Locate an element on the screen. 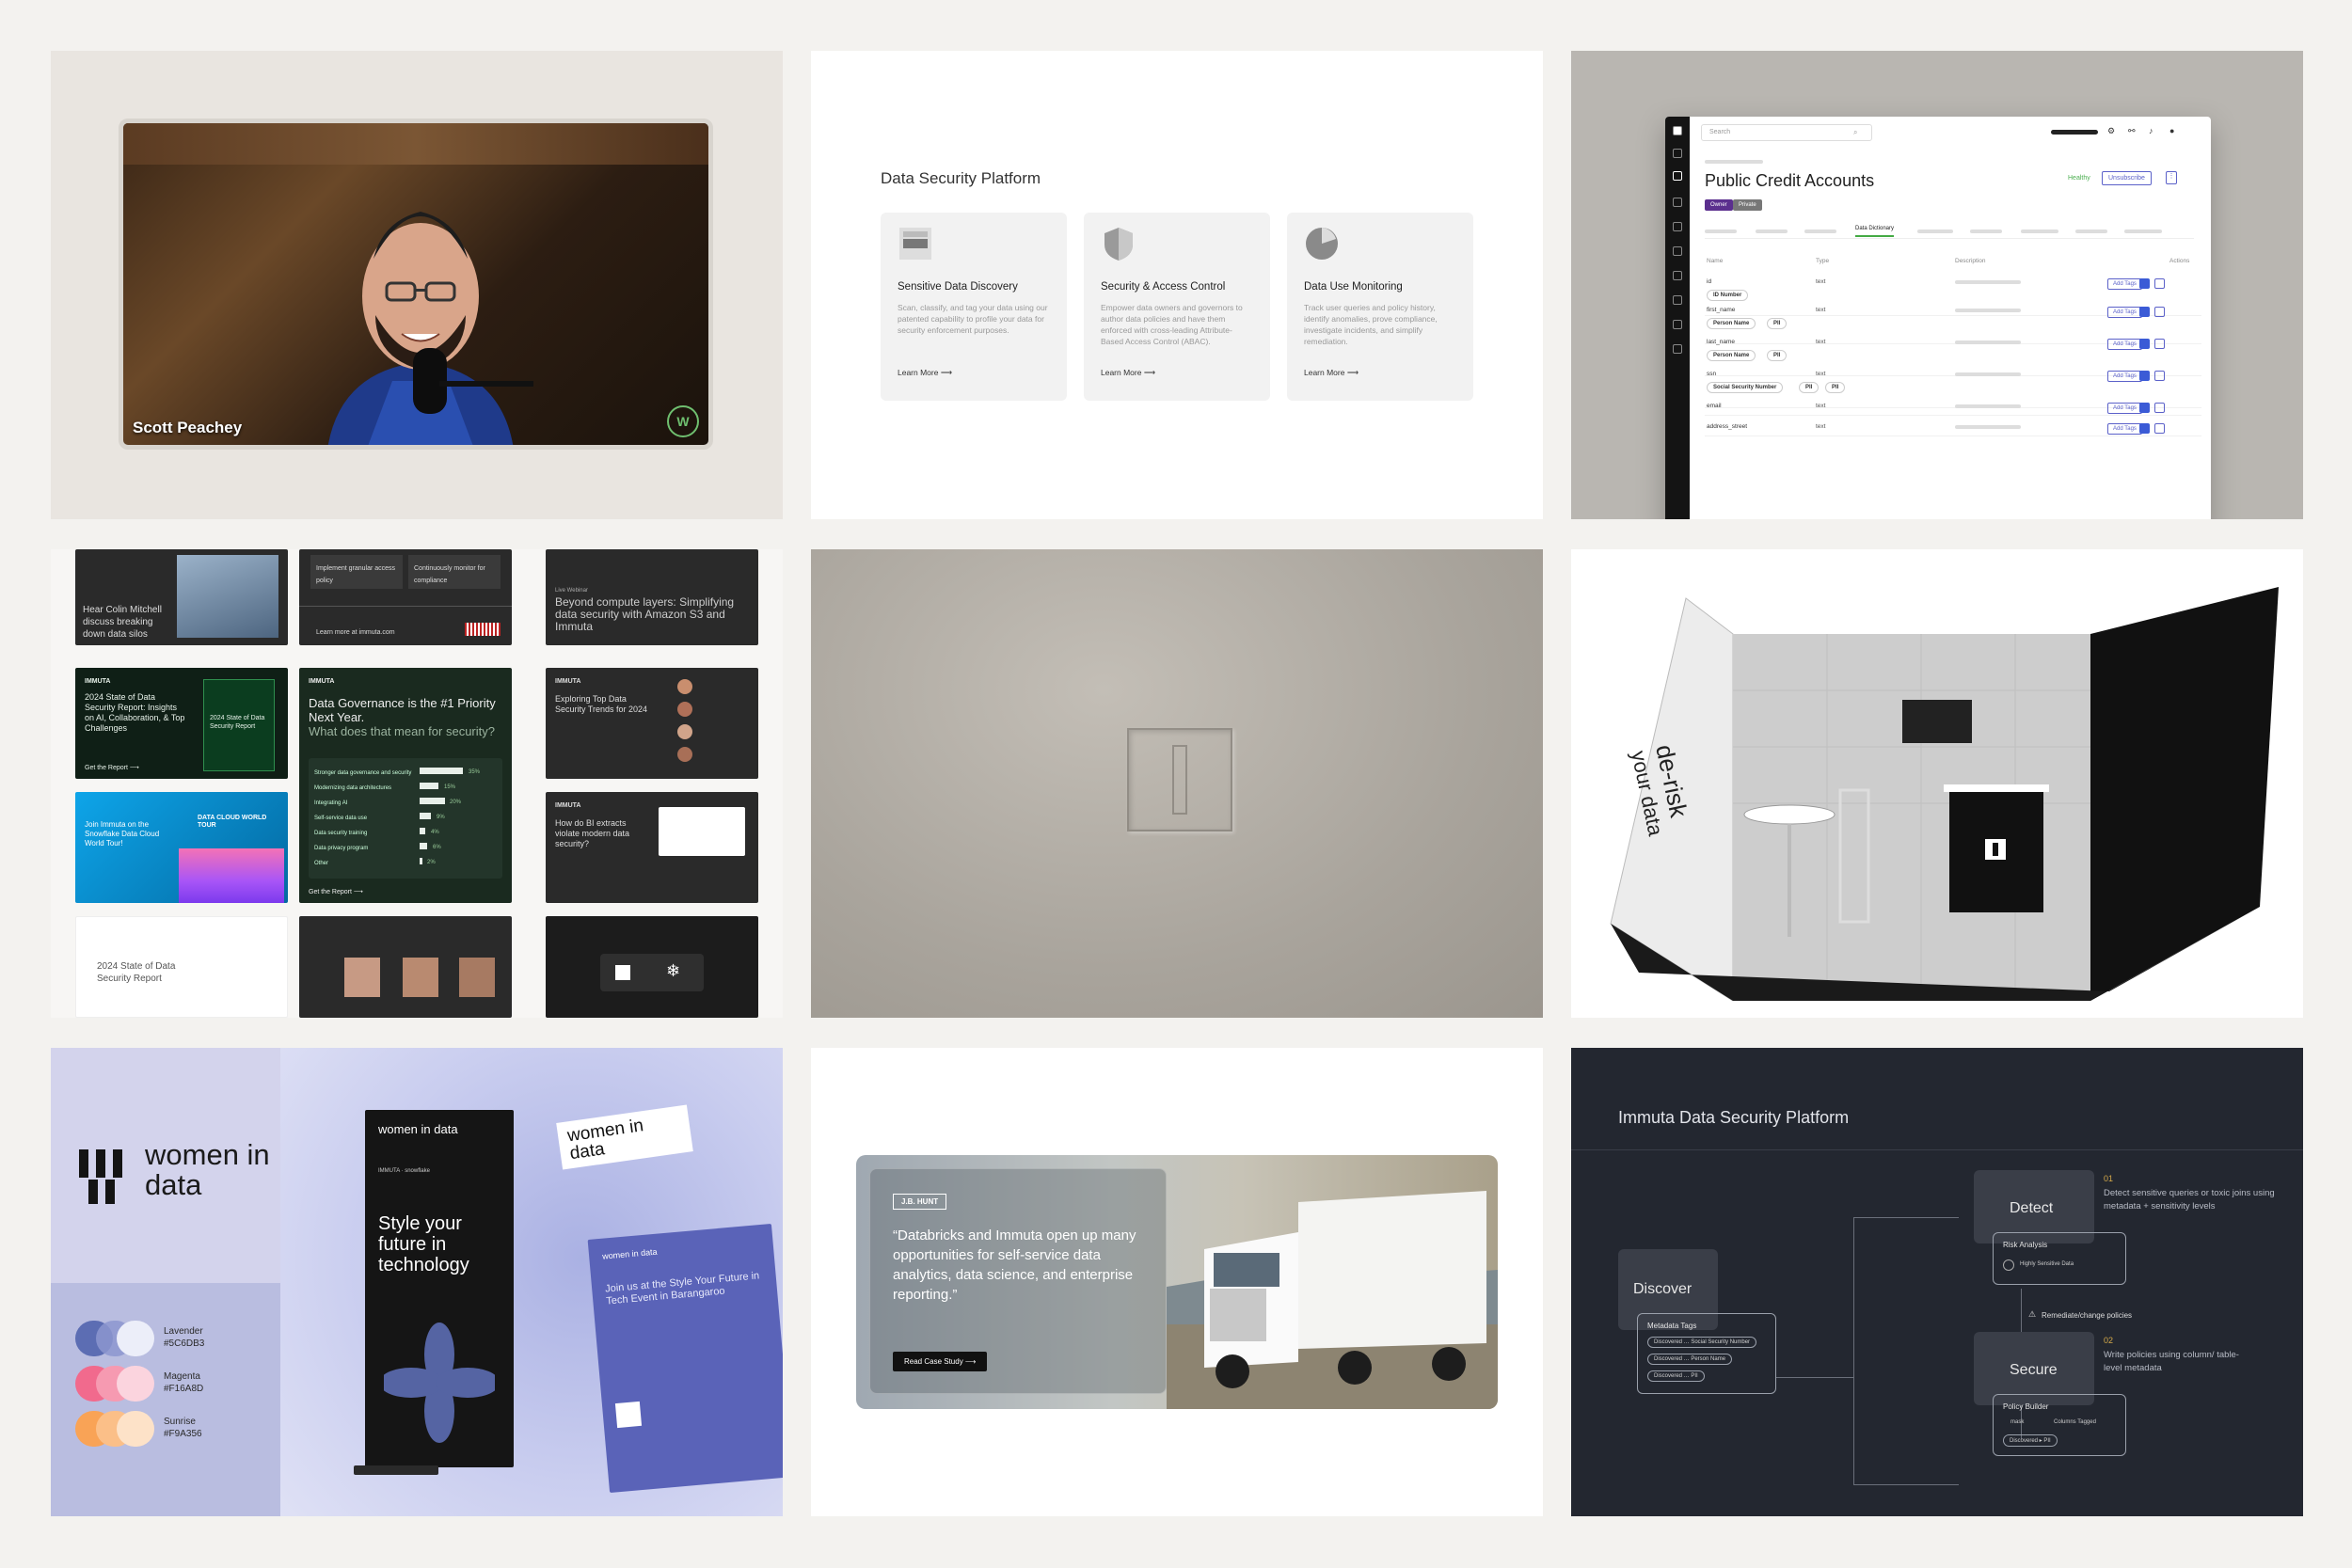 This screenshot has height=1568, width=2352. desc-placeholder is located at coordinates (1988, 310).